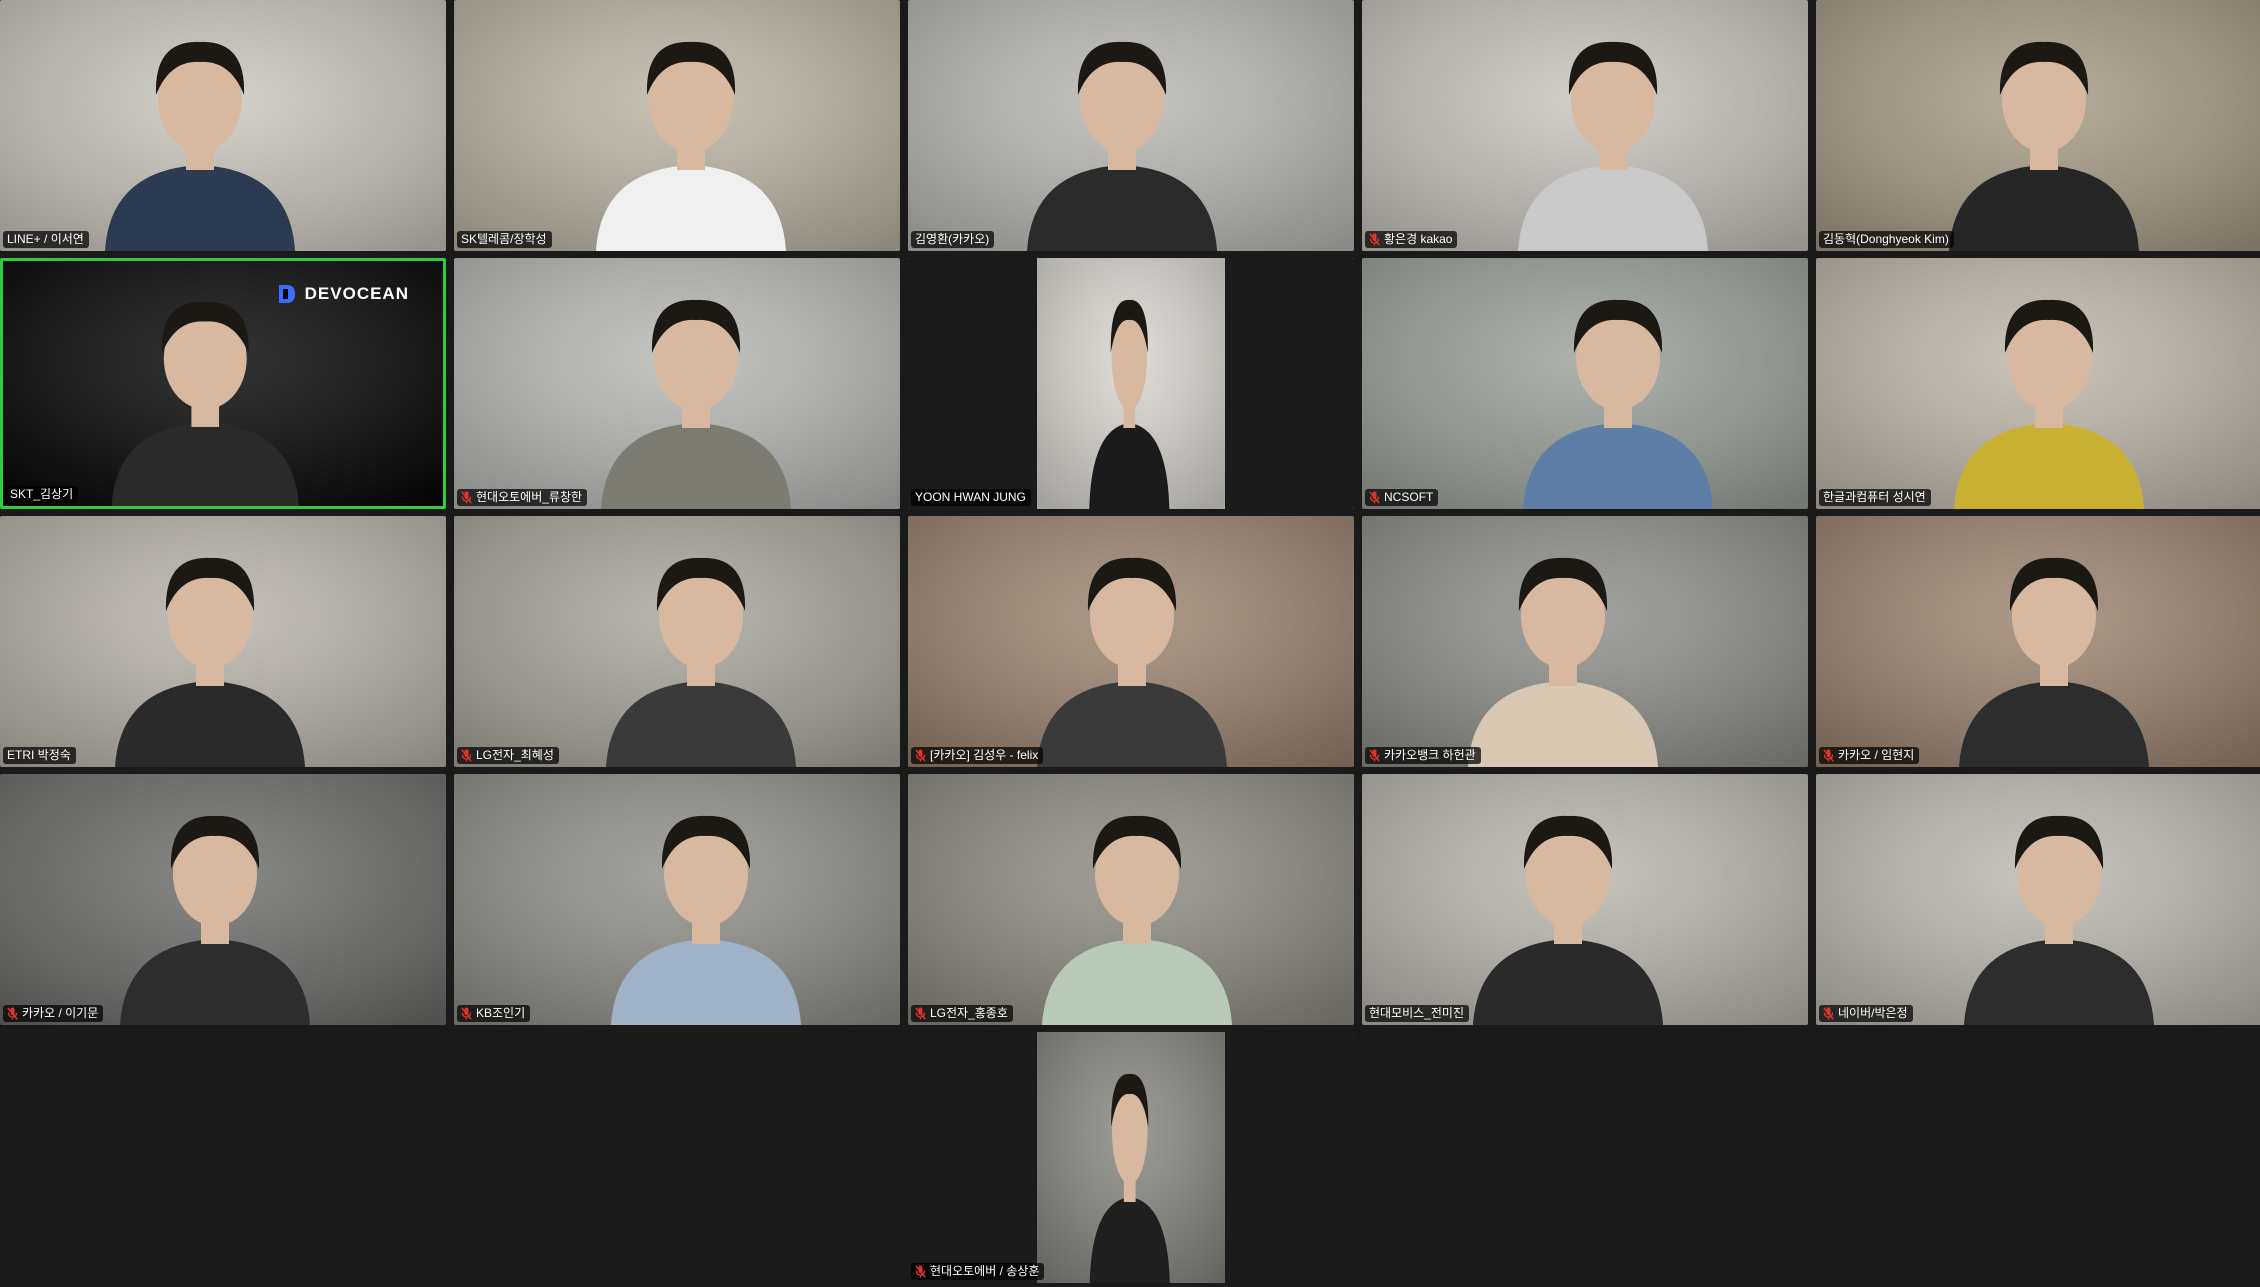 This screenshot has width=2260, height=1287. Describe the element at coordinates (515, 755) in the screenshot. I see `participant-name: LG전자_최혜성` at that location.